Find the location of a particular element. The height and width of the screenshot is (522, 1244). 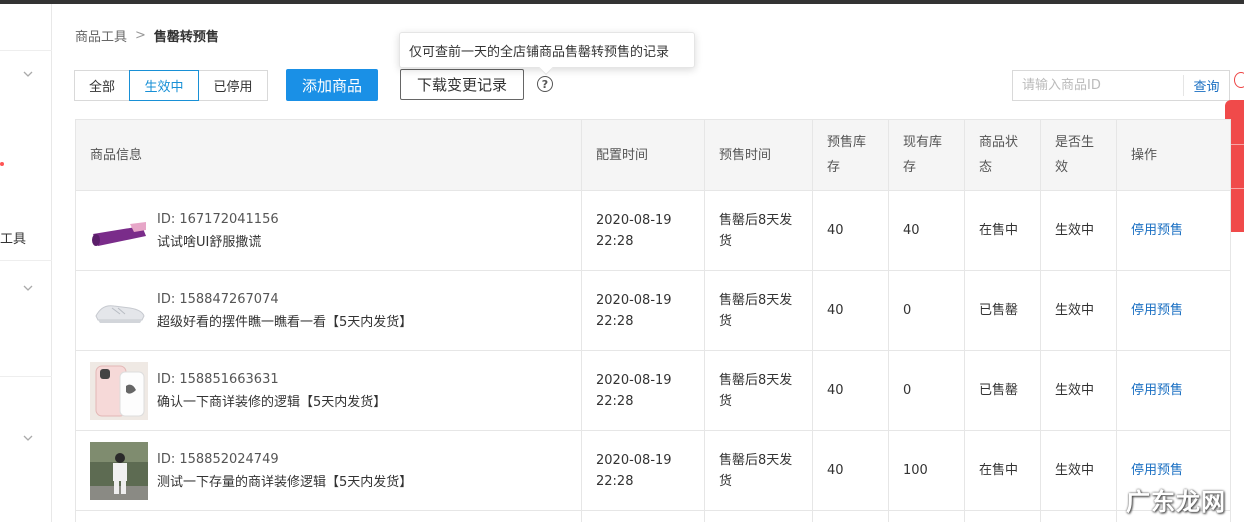

sidebar: 工具 is located at coordinates (26, 263).